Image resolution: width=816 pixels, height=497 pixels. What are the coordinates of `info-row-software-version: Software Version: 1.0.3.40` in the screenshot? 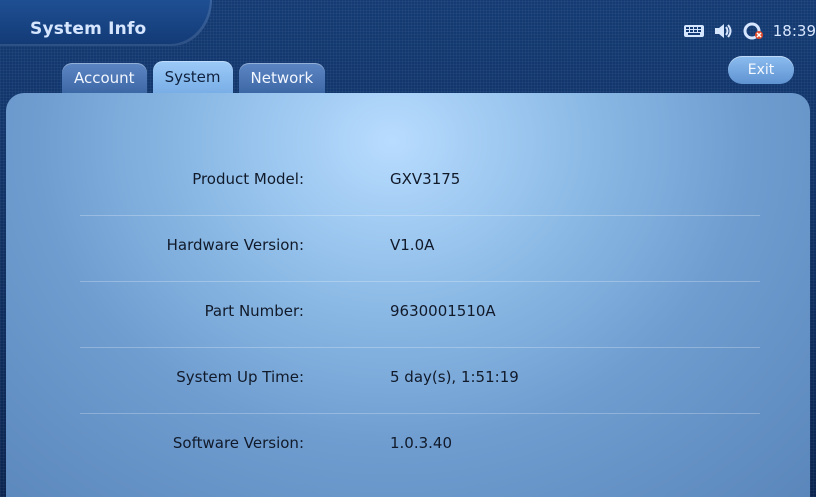 It's located at (420, 446).